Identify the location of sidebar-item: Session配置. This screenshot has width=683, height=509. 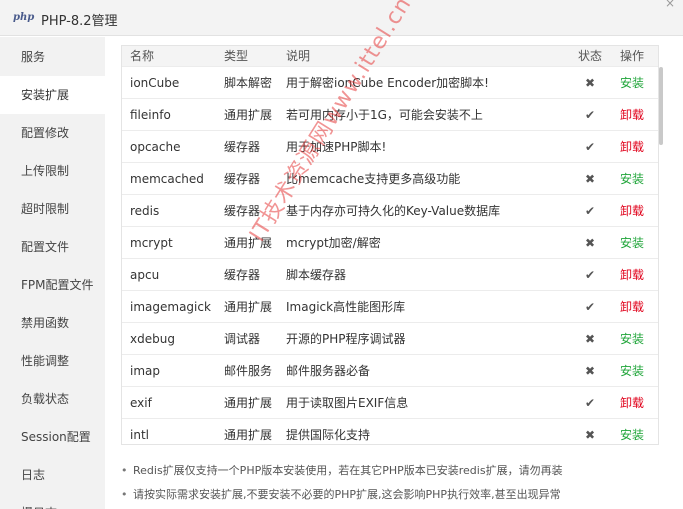
(52, 437).